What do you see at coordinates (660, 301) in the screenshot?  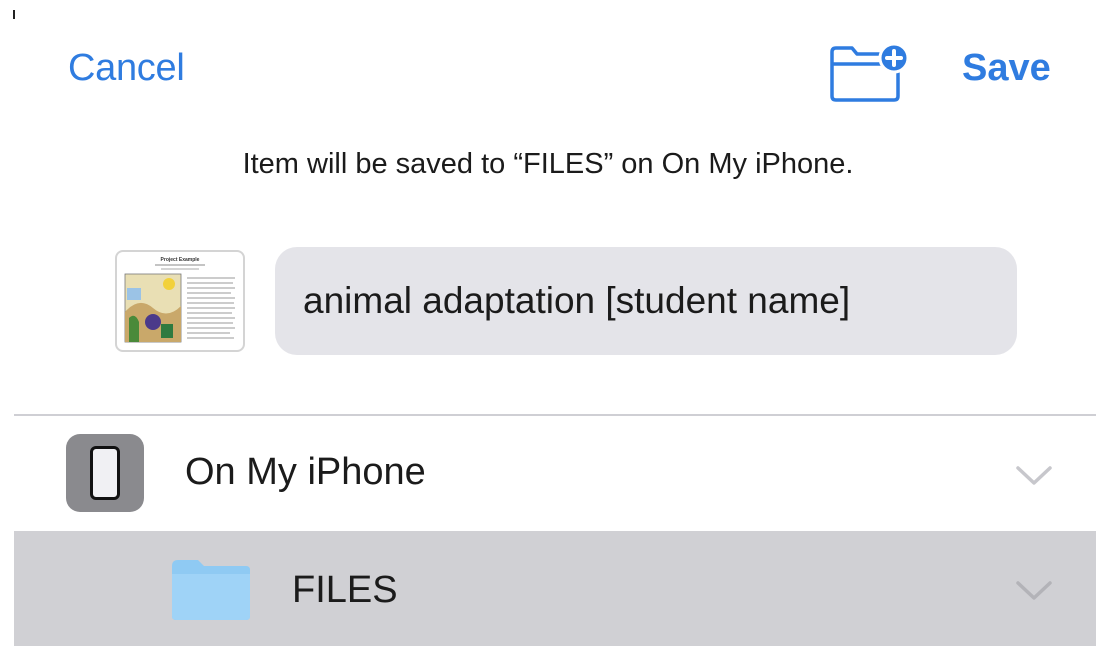 I see `filename-input` at bounding box center [660, 301].